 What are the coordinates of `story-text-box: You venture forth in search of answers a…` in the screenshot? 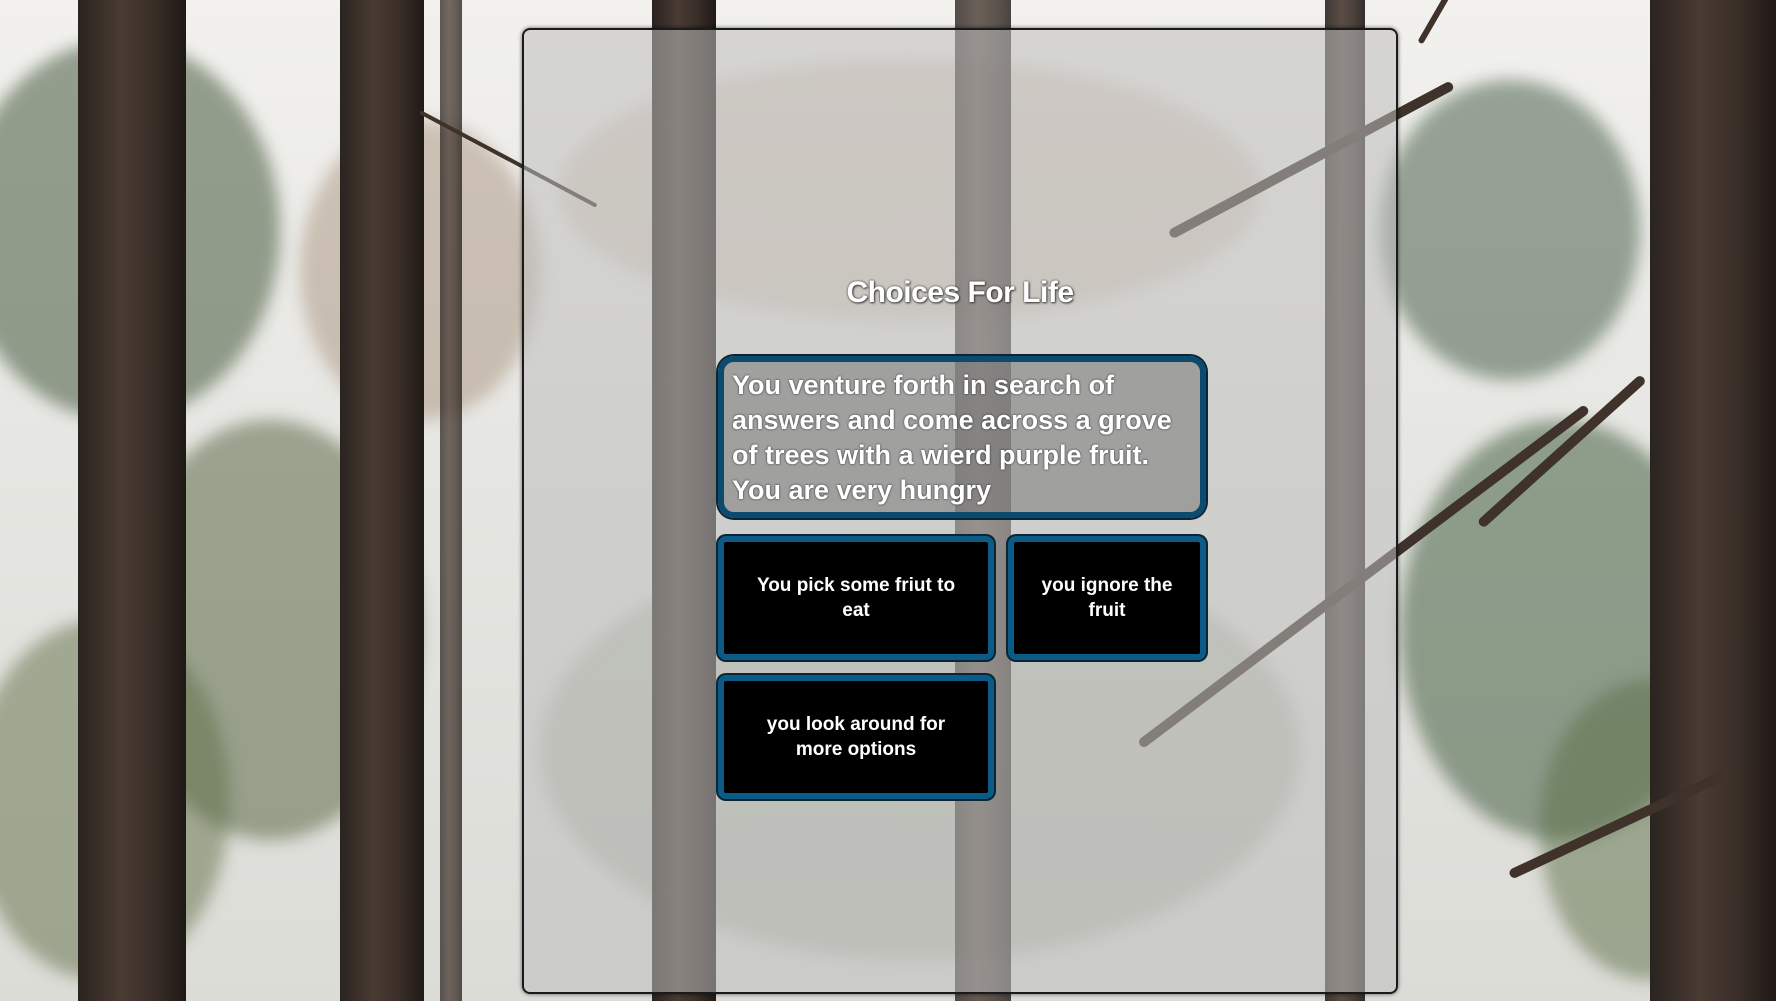 It's located at (962, 437).